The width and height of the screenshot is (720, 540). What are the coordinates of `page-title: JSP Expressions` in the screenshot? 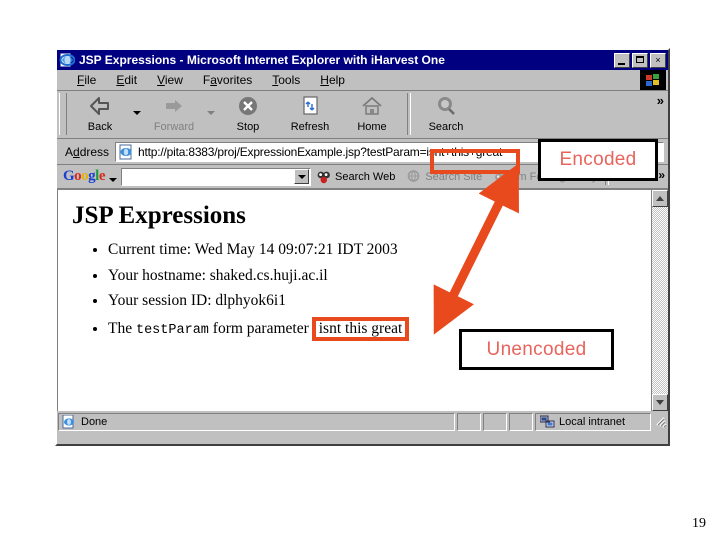 It's located at (159, 215).